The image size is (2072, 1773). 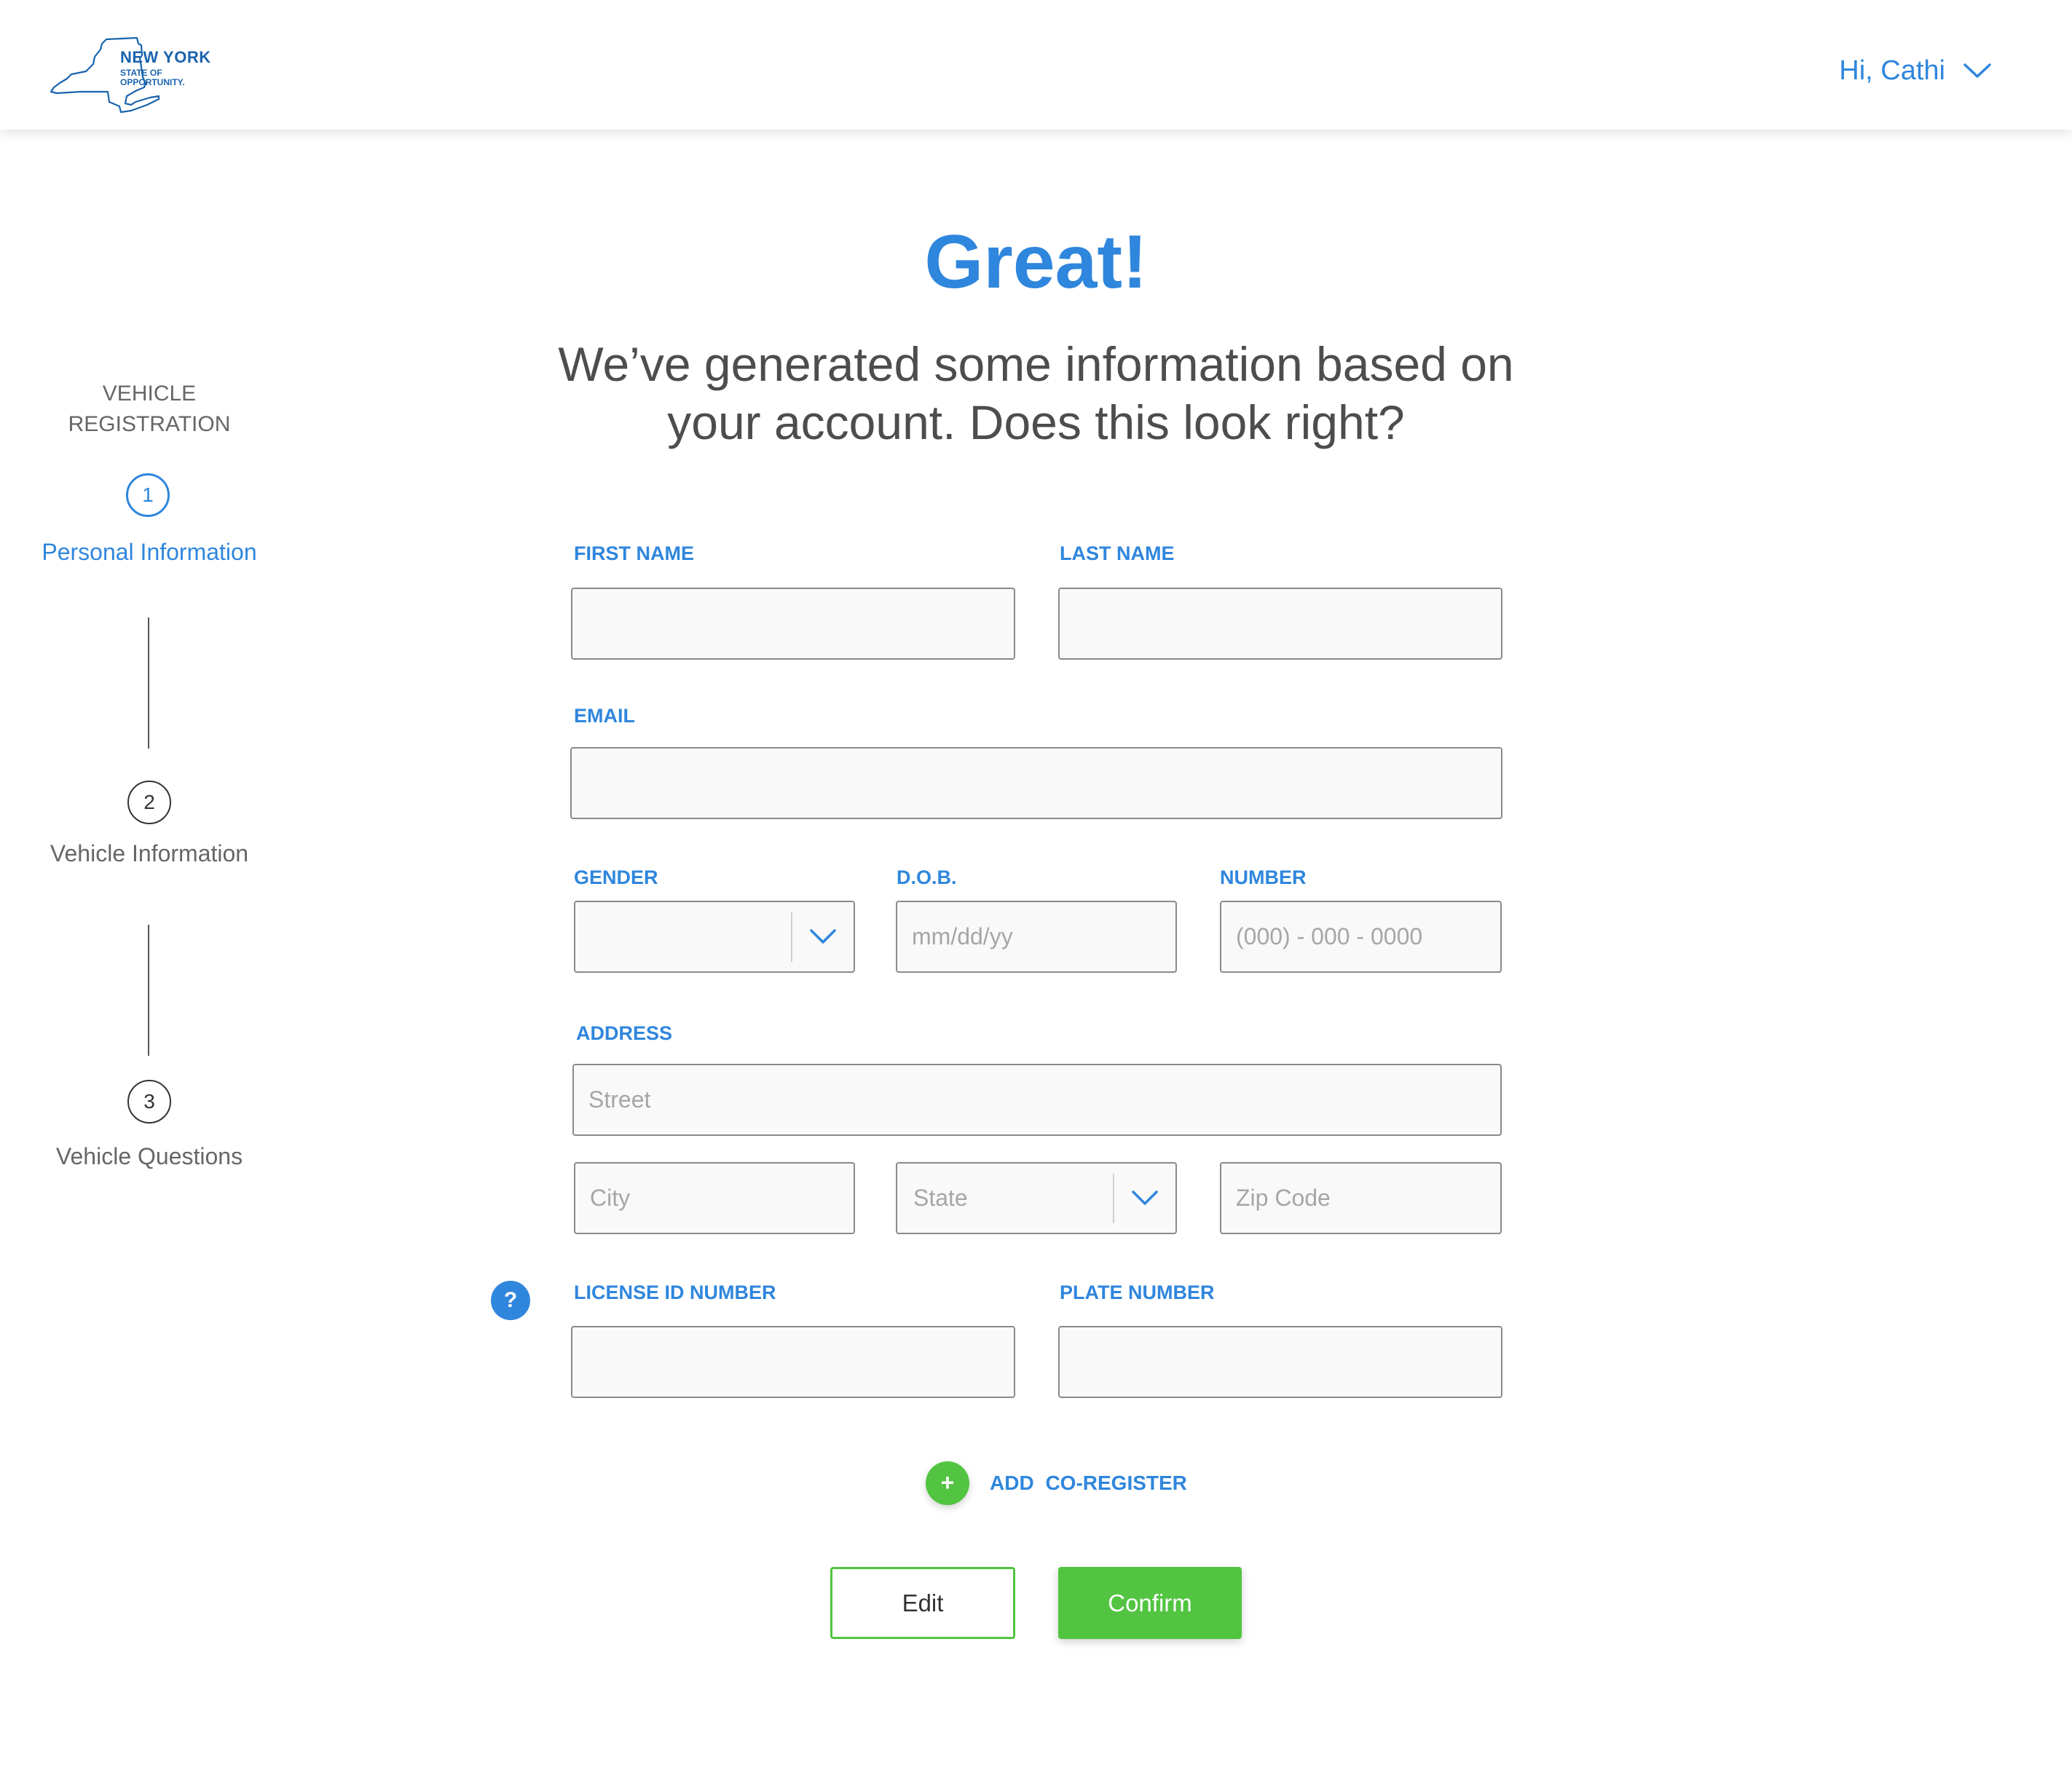 What do you see at coordinates (714, 1198) in the screenshot?
I see `city-input` at bounding box center [714, 1198].